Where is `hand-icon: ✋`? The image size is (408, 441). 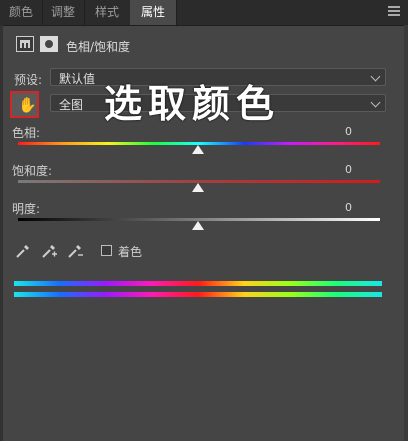 hand-icon: ✋ is located at coordinates (27, 105).